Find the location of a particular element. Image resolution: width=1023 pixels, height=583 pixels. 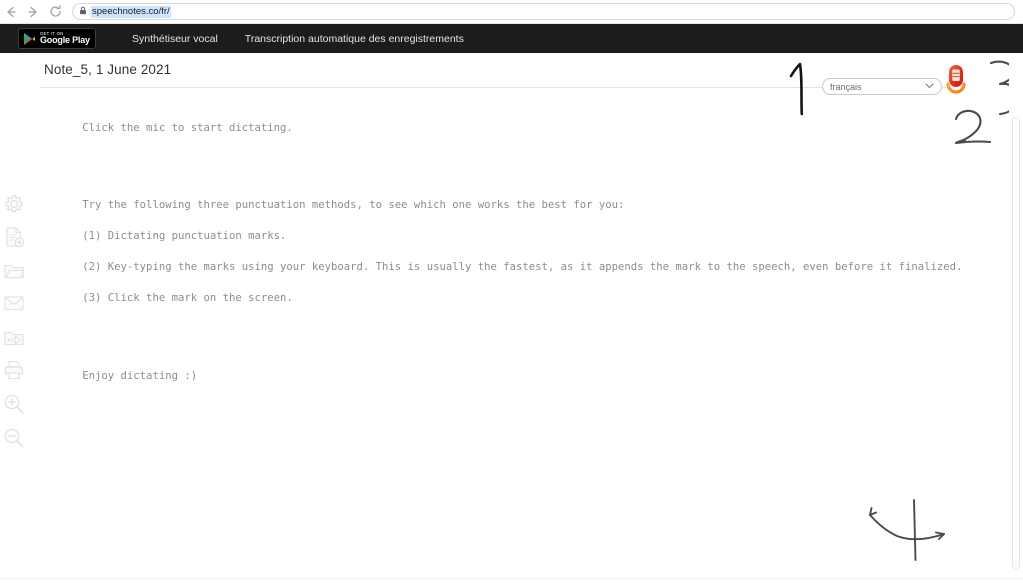

url-text: speechnotes.co/fr/ is located at coordinates (131, 11).